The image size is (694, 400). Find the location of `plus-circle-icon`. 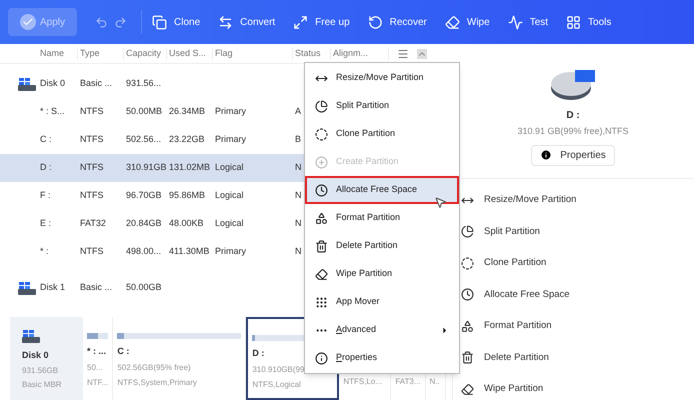

plus-circle-icon is located at coordinates (321, 162).